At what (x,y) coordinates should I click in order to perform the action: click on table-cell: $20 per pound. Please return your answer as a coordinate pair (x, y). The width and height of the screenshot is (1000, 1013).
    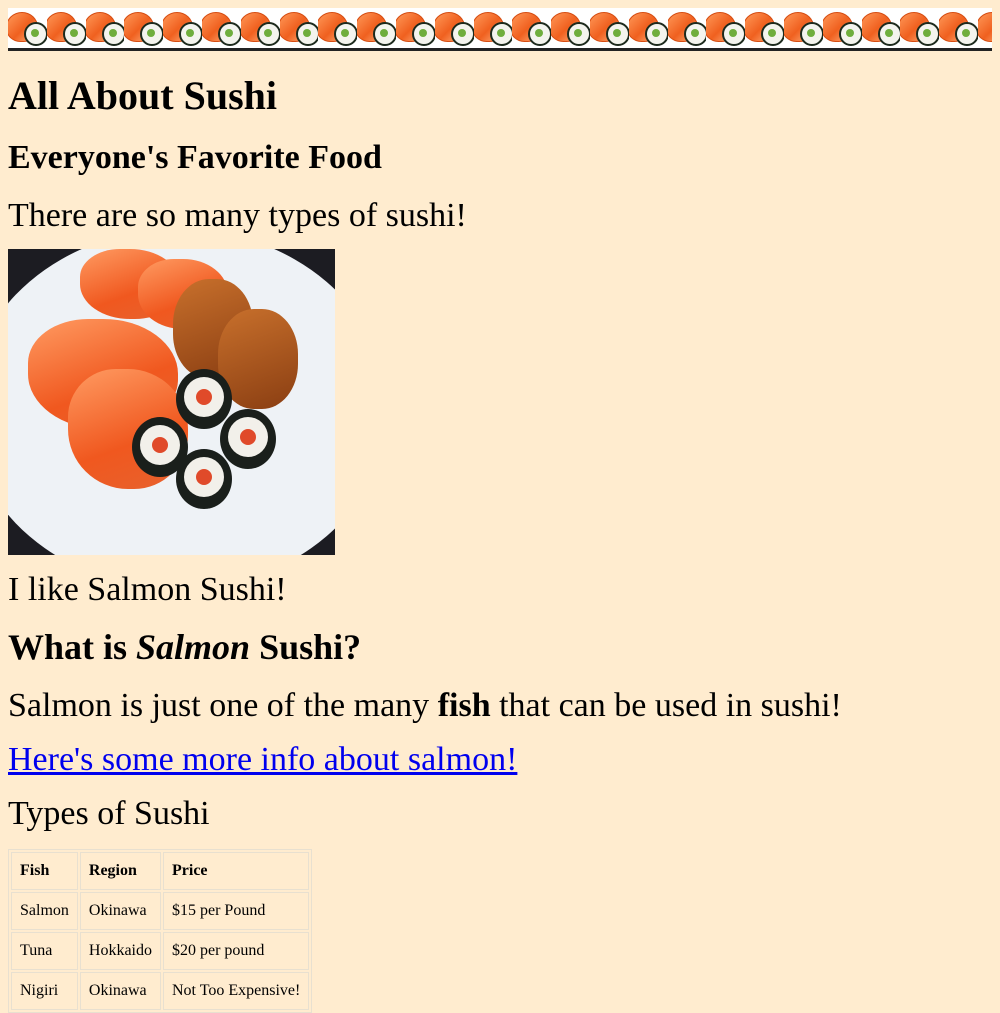
    Looking at the image, I should click on (236, 951).